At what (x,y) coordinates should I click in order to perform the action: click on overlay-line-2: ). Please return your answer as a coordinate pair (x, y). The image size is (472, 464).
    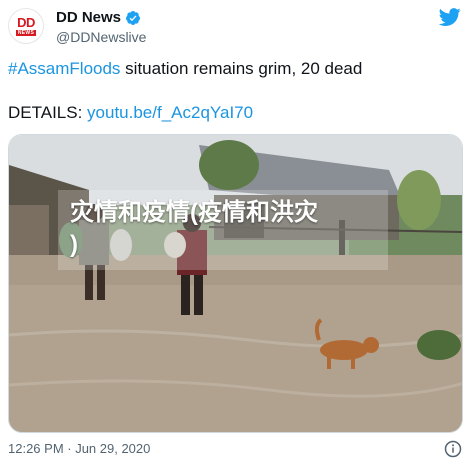
    Looking at the image, I should click on (74, 244).